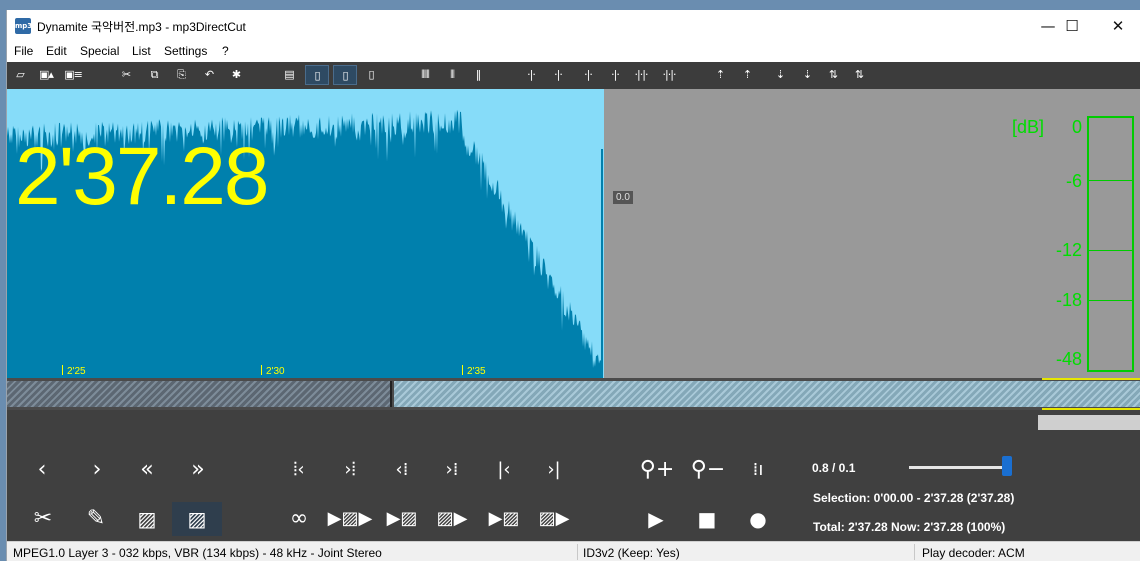  What do you see at coordinates (23, 26) in the screenshot?
I see `app-icon: mp3` at bounding box center [23, 26].